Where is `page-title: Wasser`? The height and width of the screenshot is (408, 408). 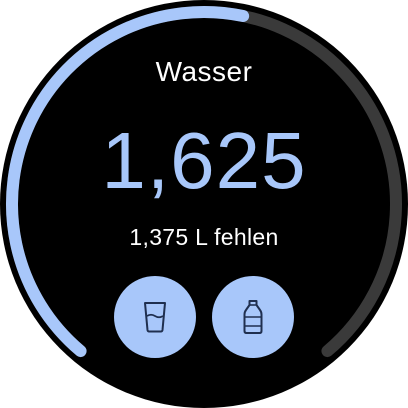
page-title: Wasser is located at coordinates (204, 71).